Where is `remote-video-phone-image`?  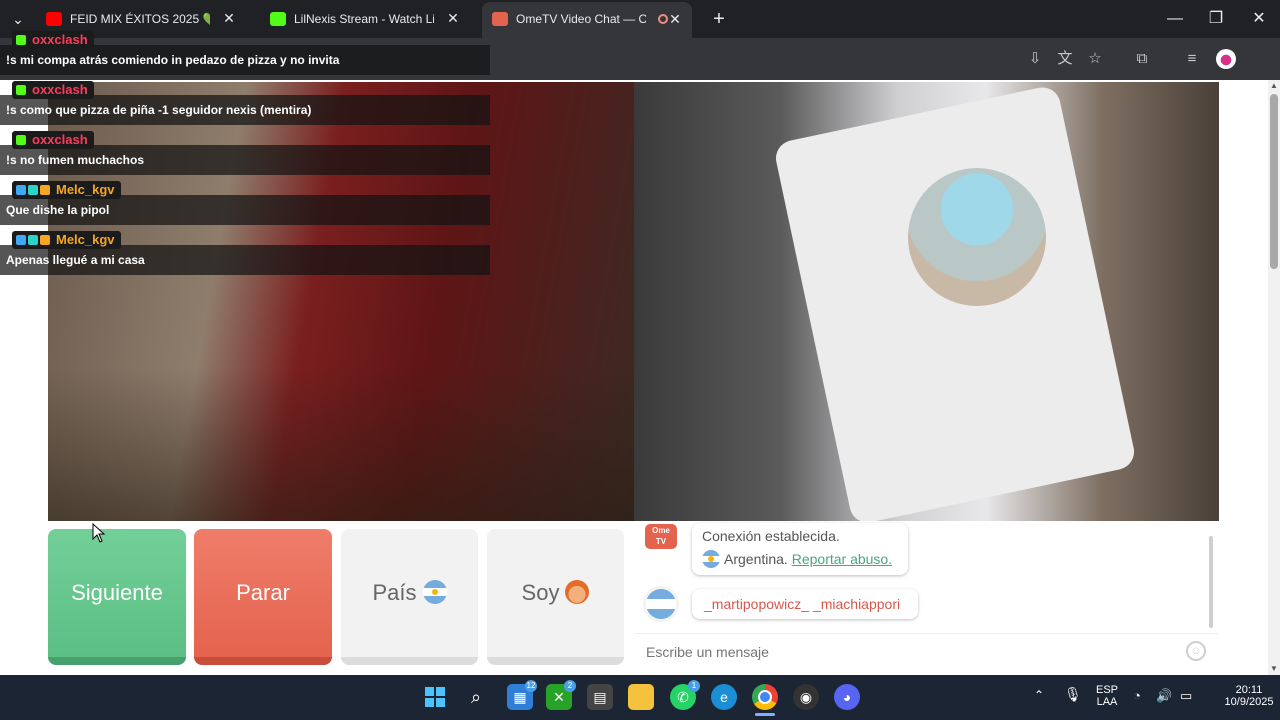
remote-video-phone-image is located at coordinates (977, 237).